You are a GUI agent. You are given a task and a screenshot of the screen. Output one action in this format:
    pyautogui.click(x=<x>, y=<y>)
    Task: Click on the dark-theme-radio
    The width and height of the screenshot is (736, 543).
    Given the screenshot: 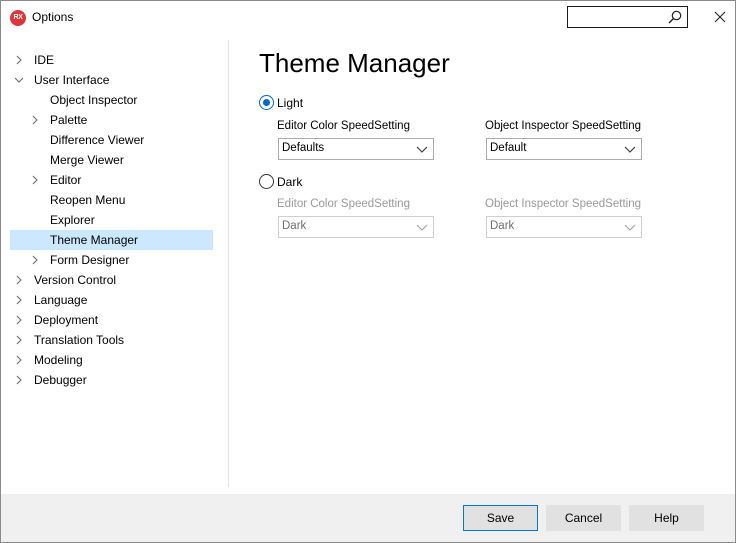 What is the action you would take?
    pyautogui.click(x=266, y=181)
    